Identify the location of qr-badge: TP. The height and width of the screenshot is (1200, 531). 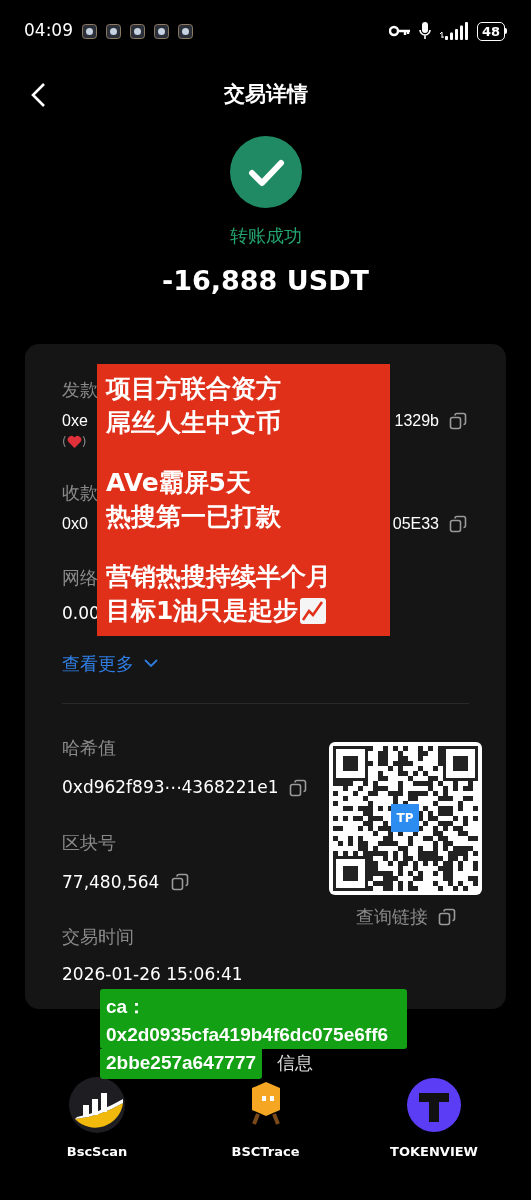
(405, 818).